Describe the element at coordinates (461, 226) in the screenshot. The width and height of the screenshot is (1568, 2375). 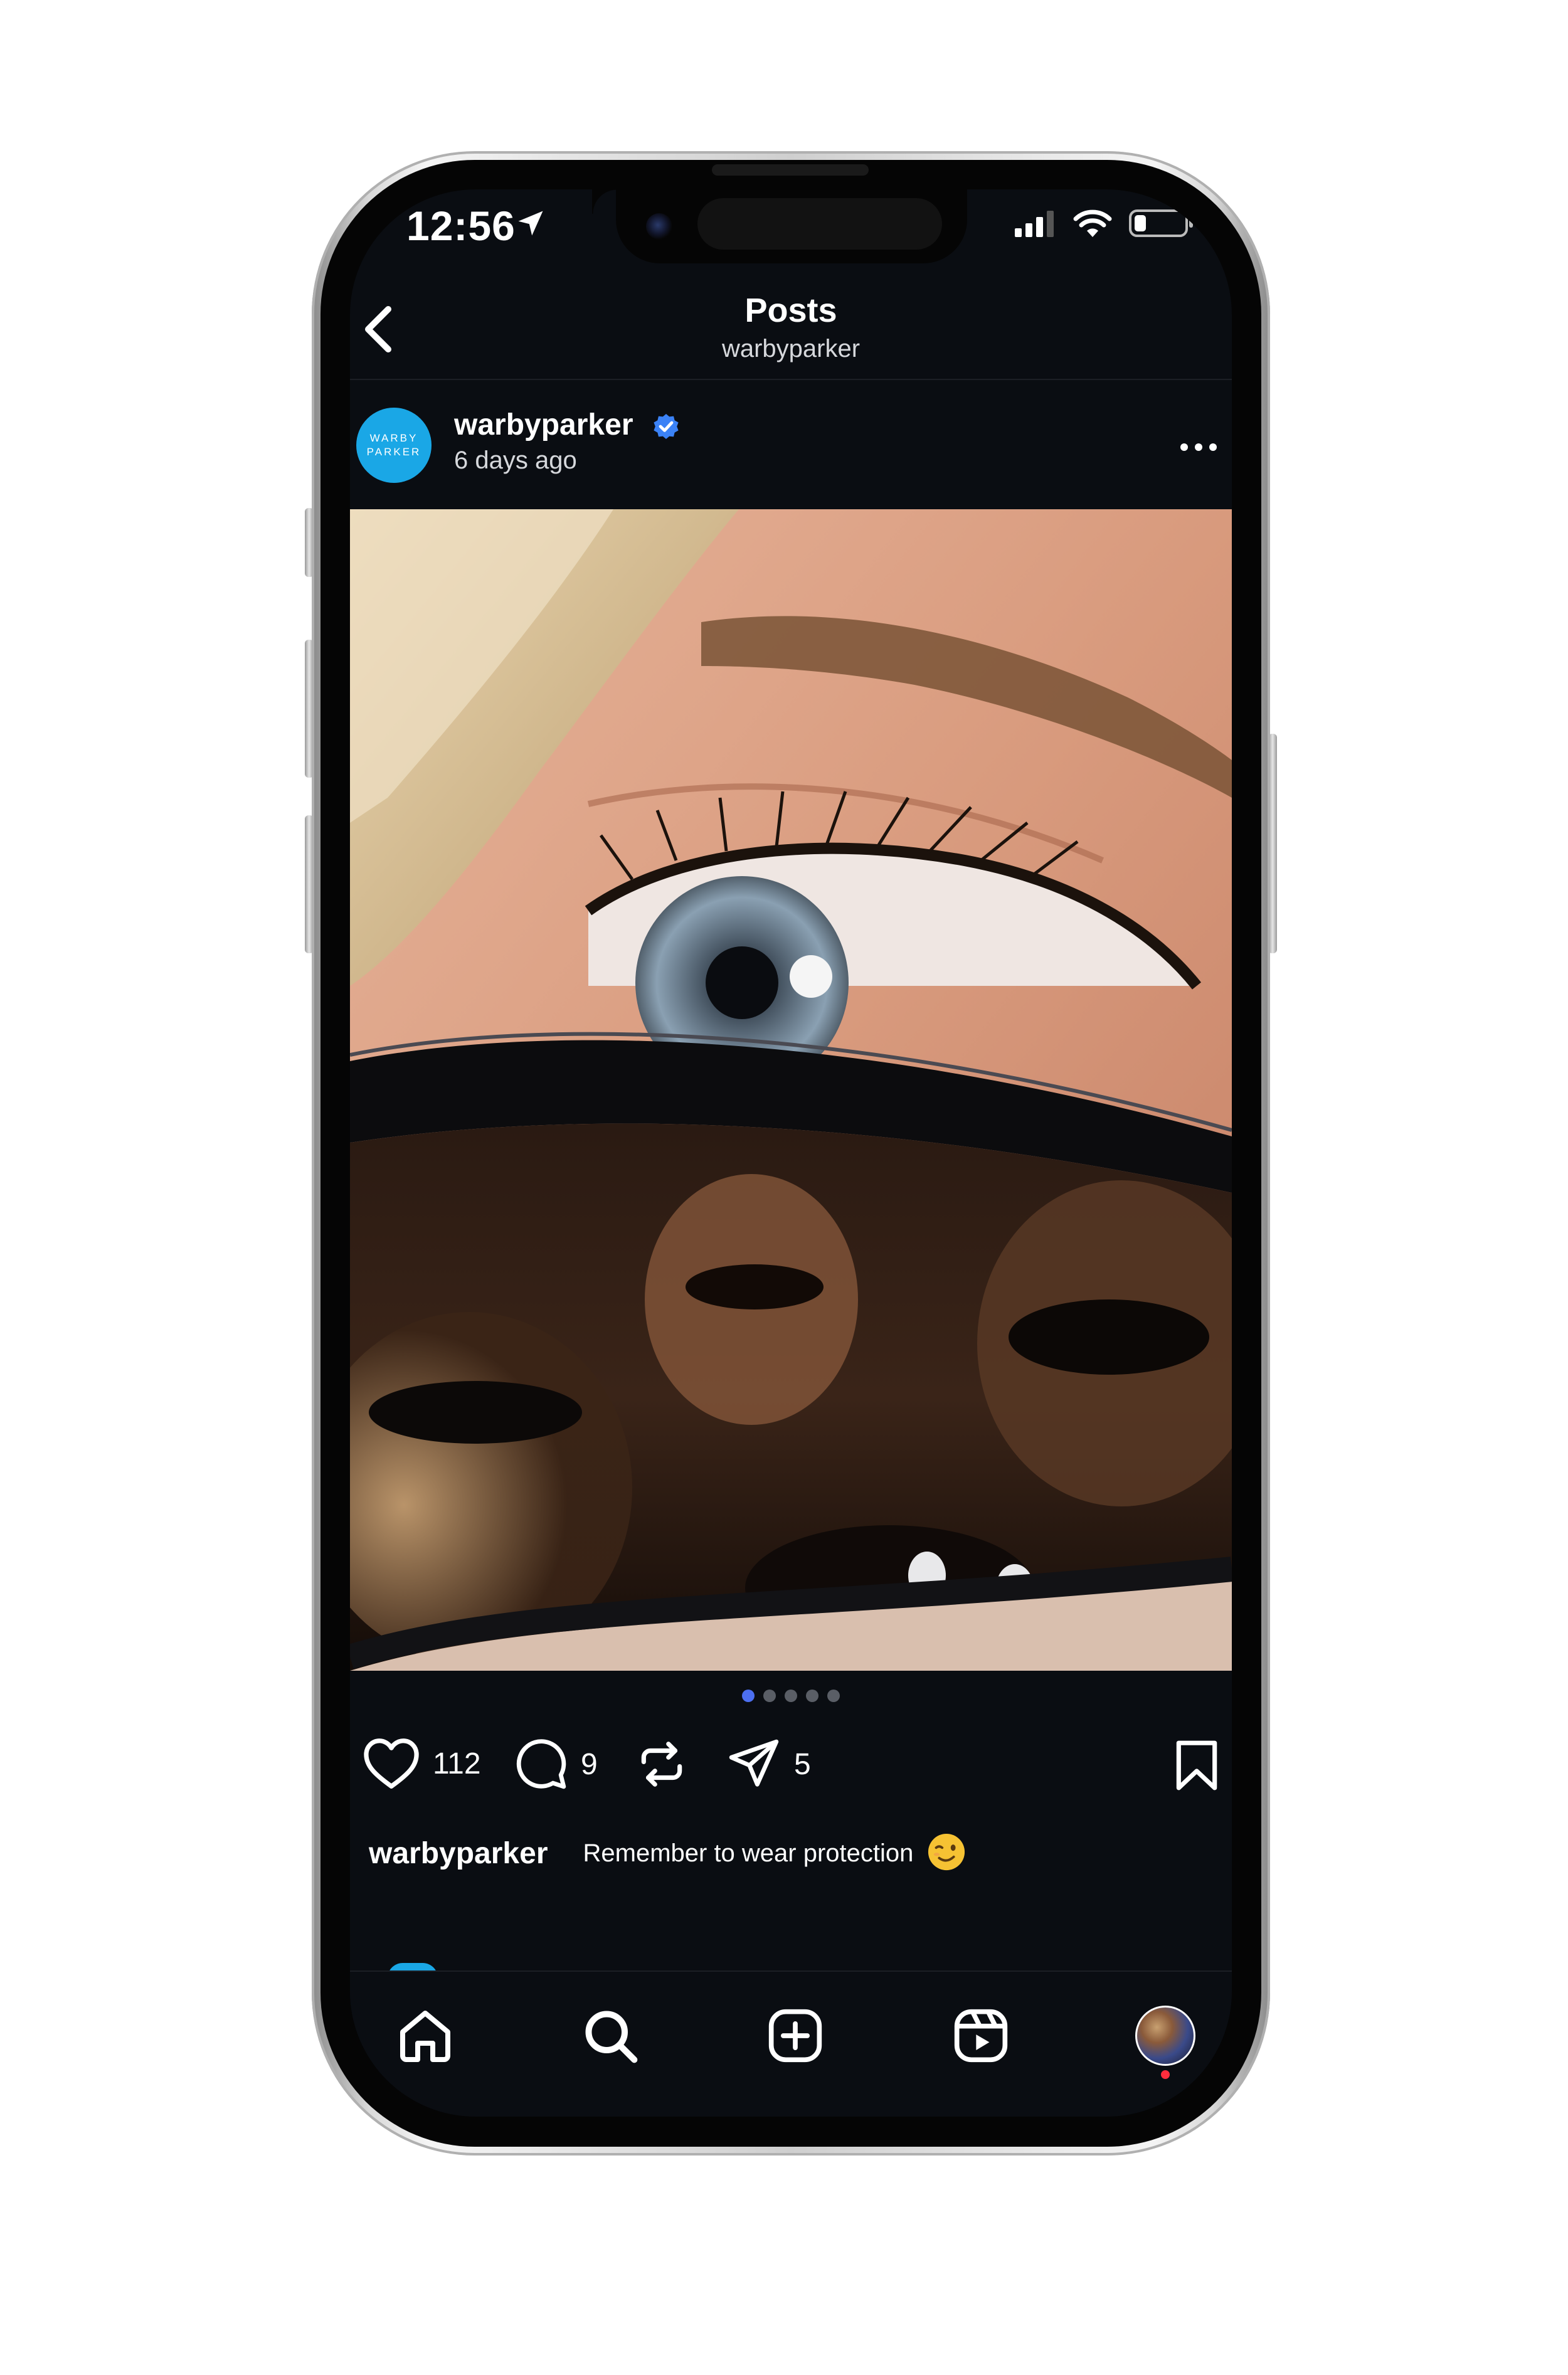
I see `status-time: 12:56` at that location.